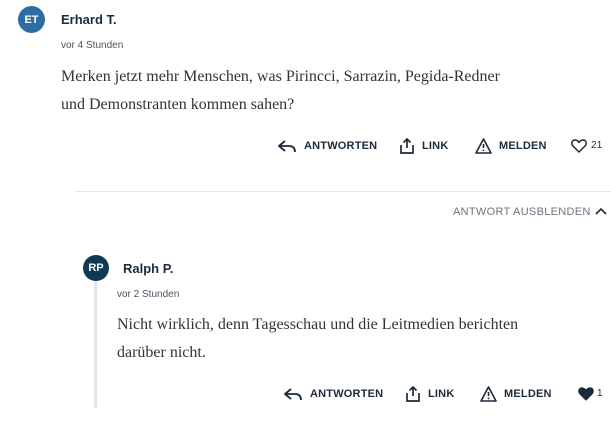  Describe the element at coordinates (92, 45) in the screenshot. I see `comment-timestamp: vor 4 Stunden` at that location.